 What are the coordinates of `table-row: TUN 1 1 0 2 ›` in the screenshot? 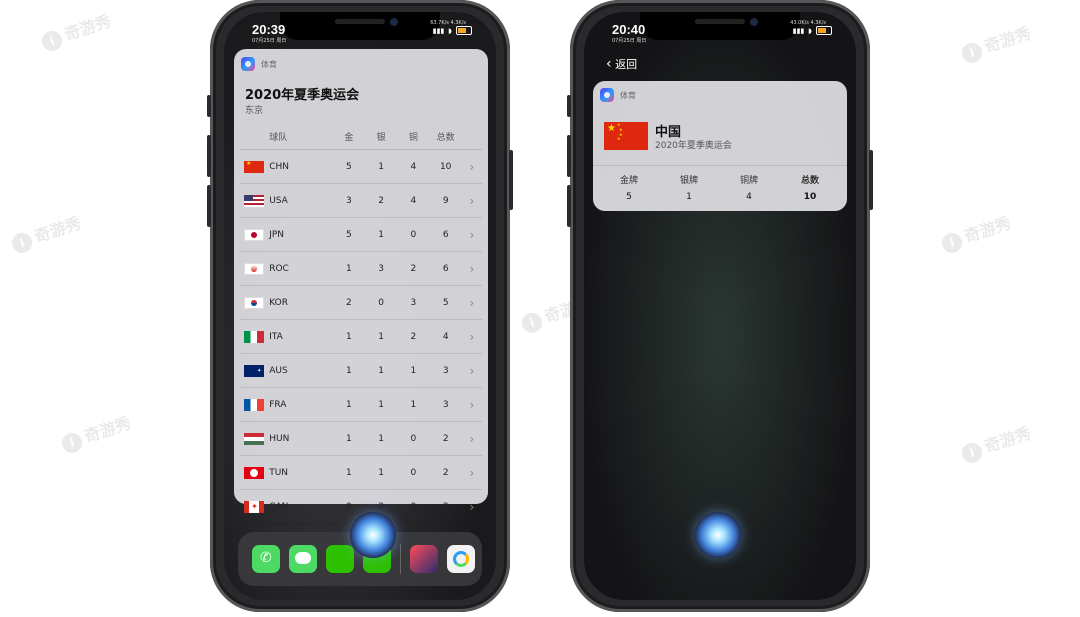 It's located at (361, 472).